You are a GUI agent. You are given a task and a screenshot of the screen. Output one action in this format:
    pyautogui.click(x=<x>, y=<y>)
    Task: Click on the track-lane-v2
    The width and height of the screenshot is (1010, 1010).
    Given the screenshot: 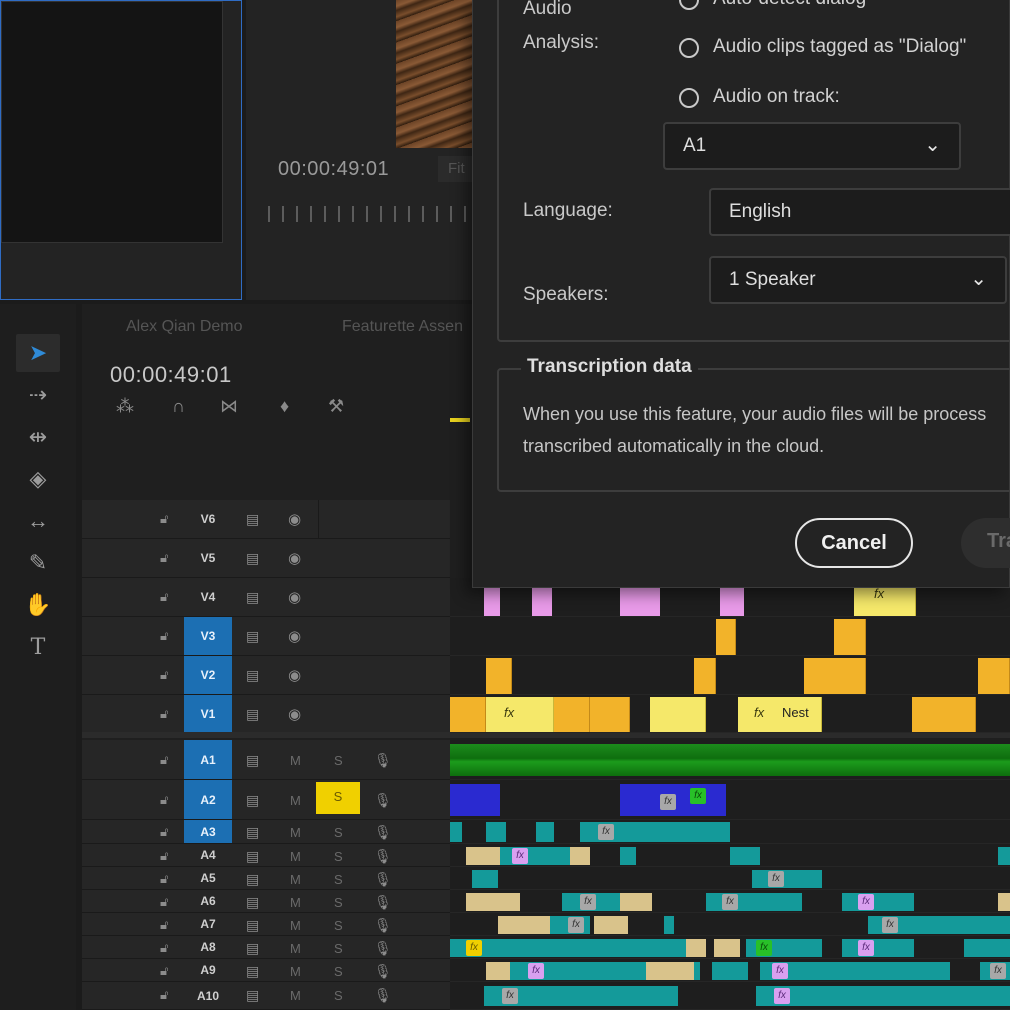 What is the action you would take?
    pyautogui.click(x=730, y=675)
    